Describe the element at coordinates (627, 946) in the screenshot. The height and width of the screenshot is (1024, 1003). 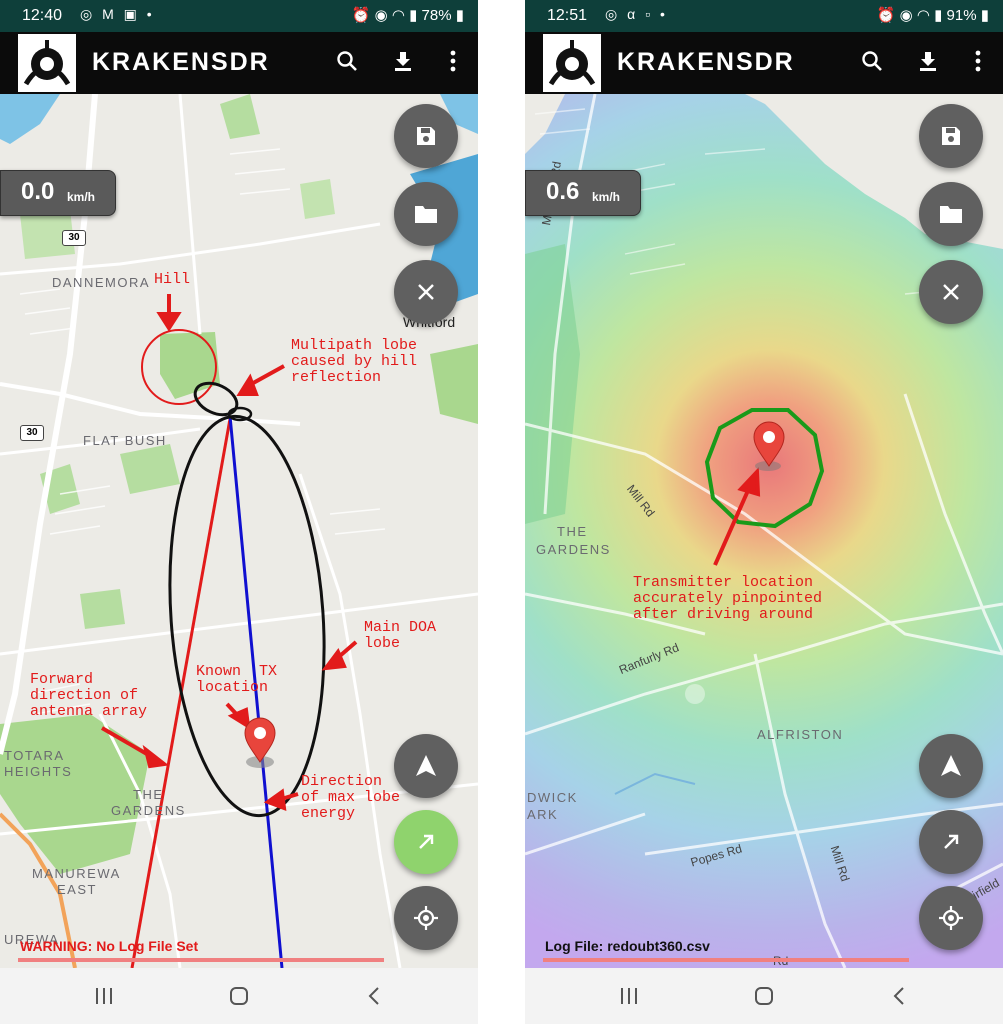
I see `log-file-text: Log File: redoubt360.csv` at that location.